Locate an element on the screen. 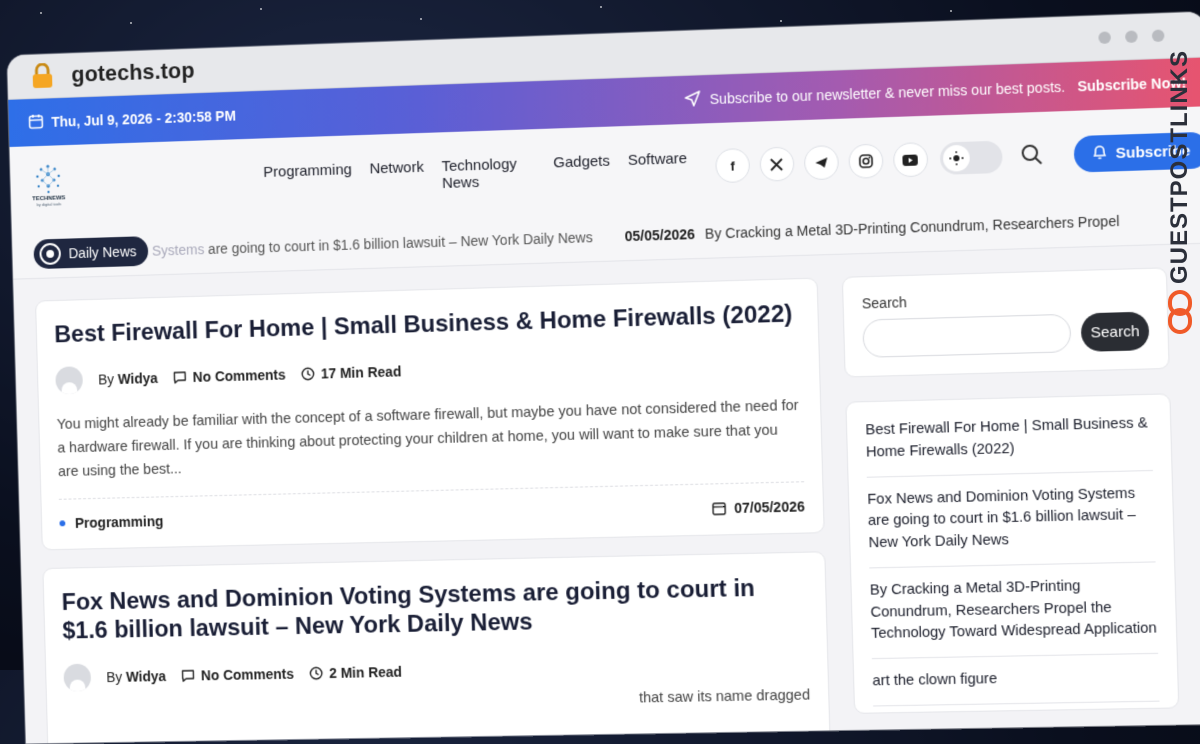 This screenshot has width=1200, height=744. watermark-text: GUESTPOSTLINKS is located at coordinates (1180, 167).